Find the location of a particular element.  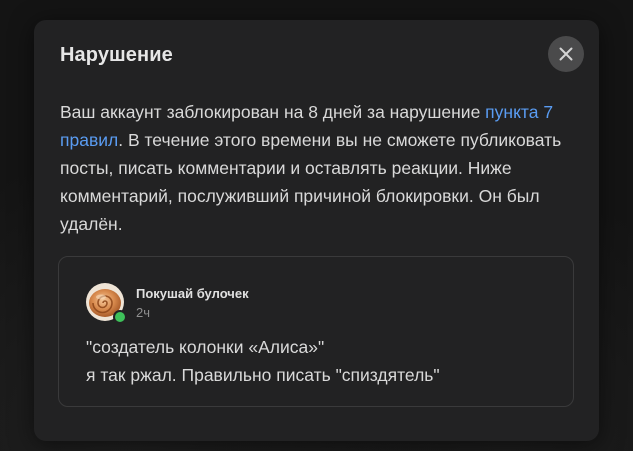

close-icon is located at coordinates (566, 54).